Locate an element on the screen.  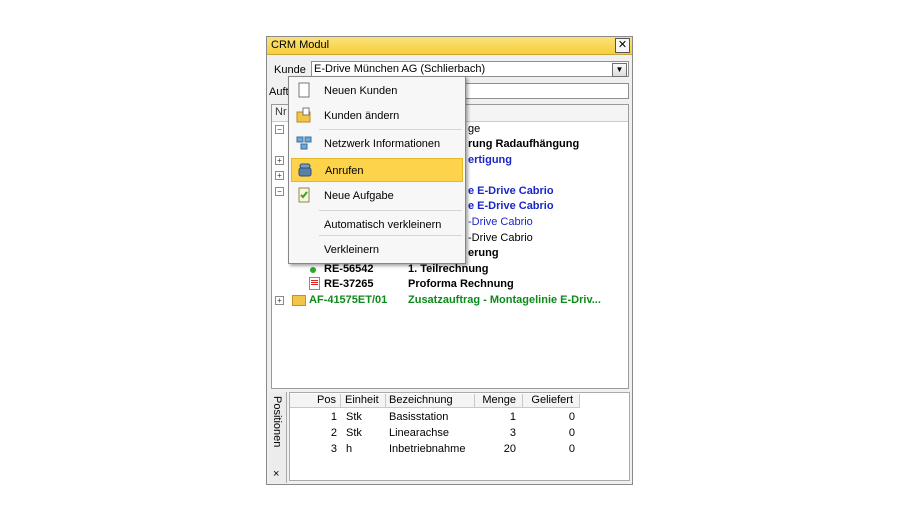
menu-item-anrufen: Anrufen is located at coordinates (377, 170).